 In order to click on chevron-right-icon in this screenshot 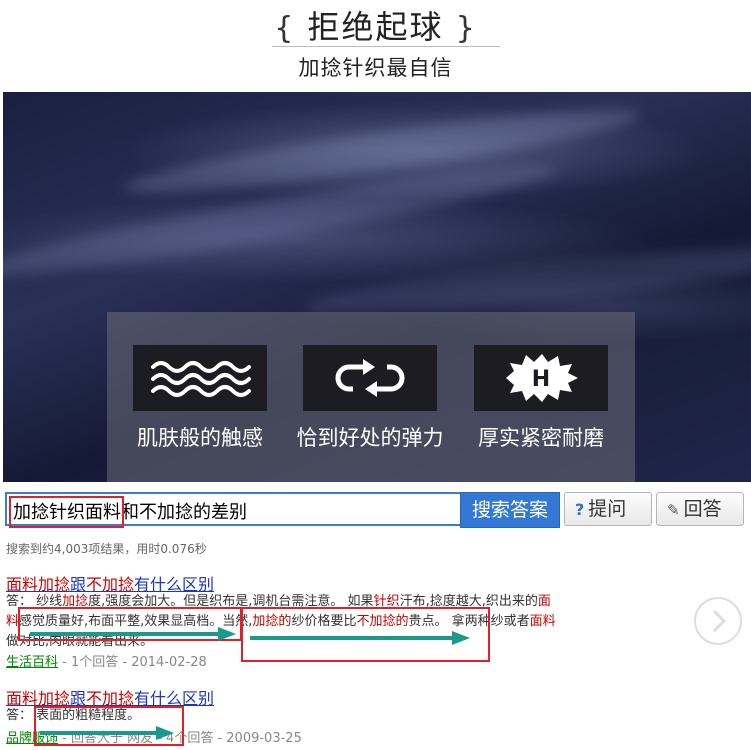, I will do `click(719, 621)`.